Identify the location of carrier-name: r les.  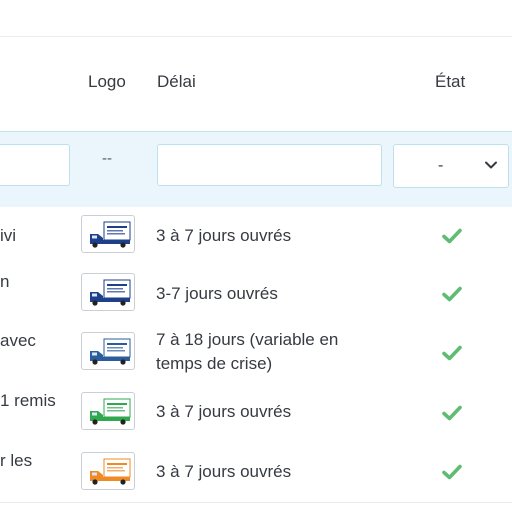
(16, 460).